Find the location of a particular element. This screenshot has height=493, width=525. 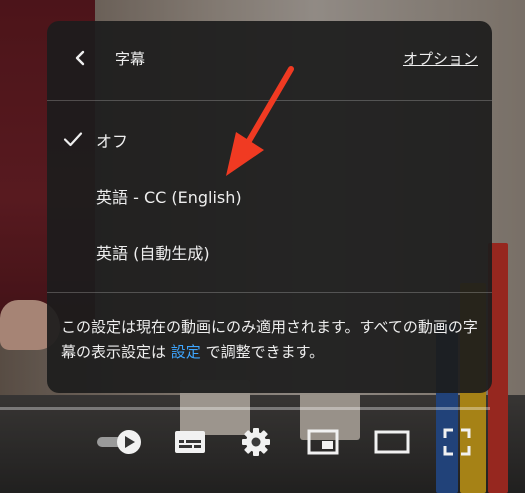

miniplayer-icon is located at coordinates (323, 442).